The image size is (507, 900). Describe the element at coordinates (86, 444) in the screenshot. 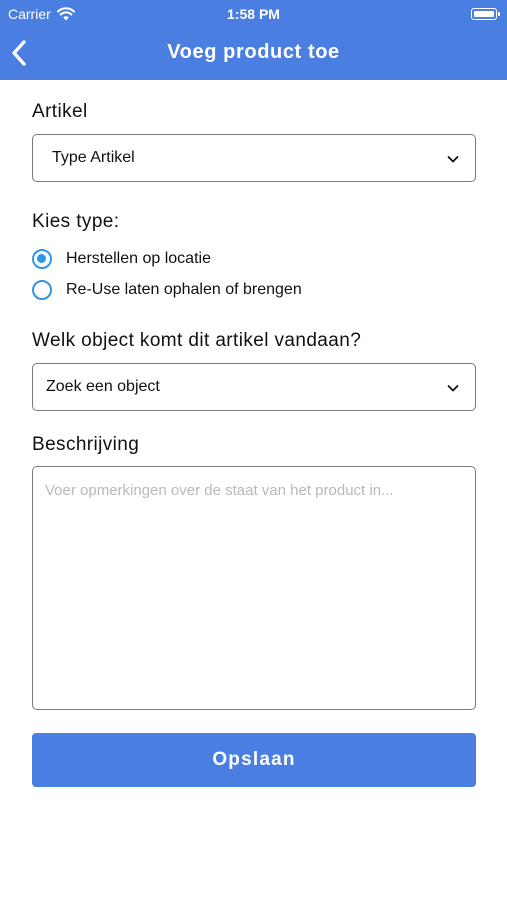

I see `beschrijving-label: Beschrijving` at that location.